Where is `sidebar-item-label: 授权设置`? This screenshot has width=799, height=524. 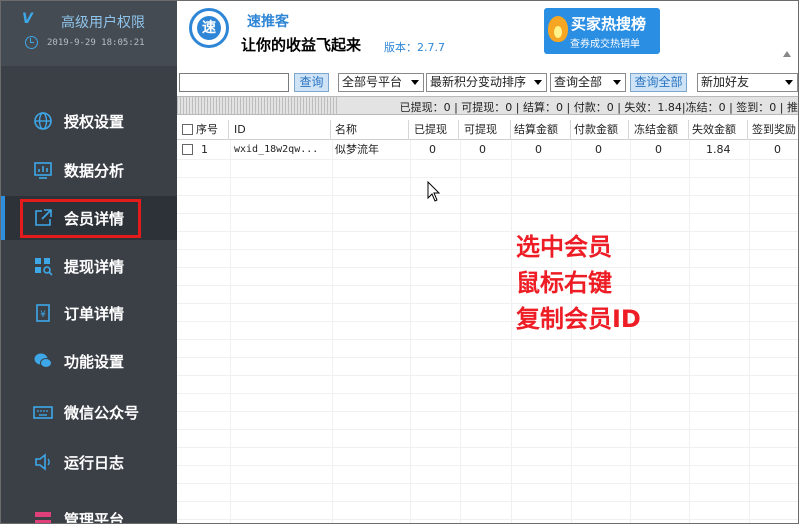 sidebar-item-label: 授权设置 is located at coordinates (94, 122).